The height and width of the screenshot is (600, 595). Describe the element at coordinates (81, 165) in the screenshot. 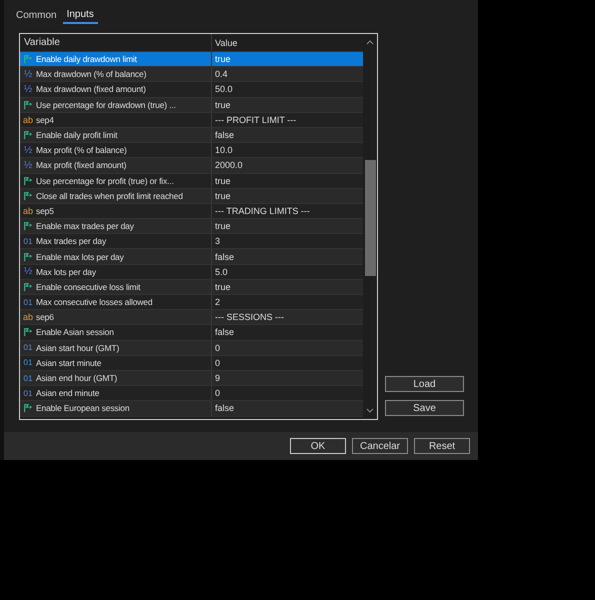

I see `variable-name: Max profit (fixed amount)` at that location.